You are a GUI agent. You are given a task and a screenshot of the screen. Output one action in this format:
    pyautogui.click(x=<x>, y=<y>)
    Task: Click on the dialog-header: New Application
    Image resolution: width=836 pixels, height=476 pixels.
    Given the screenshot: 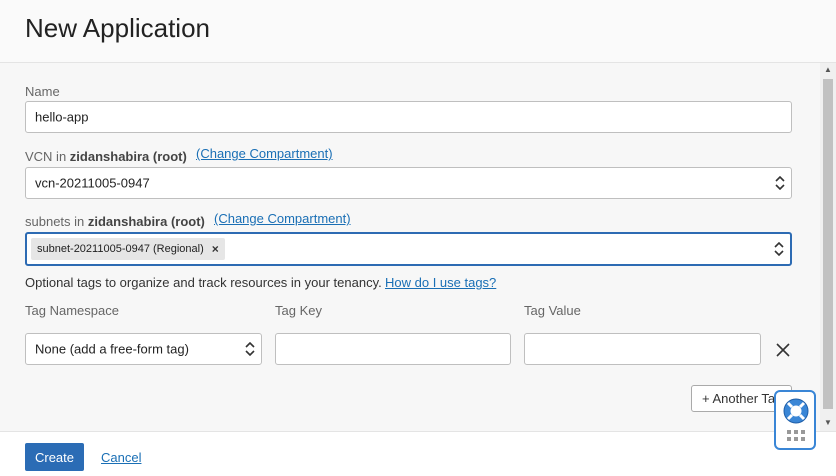 What is the action you would take?
    pyautogui.click(x=418, y=31)
    